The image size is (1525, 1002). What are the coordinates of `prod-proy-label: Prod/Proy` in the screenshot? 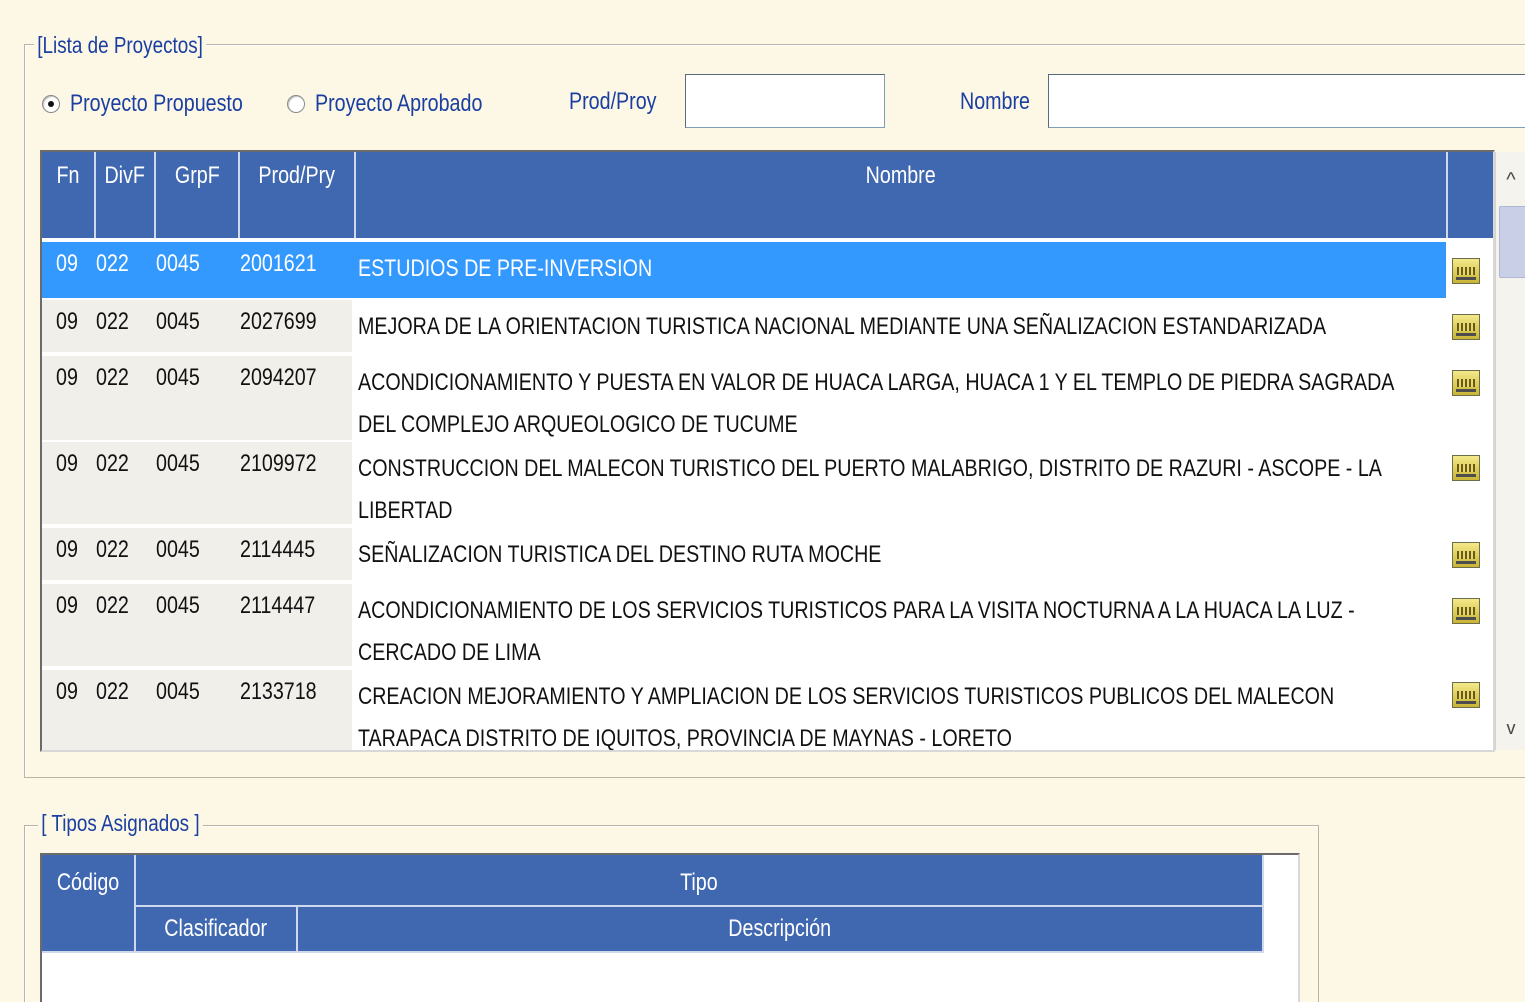 It's located at (613, 101).